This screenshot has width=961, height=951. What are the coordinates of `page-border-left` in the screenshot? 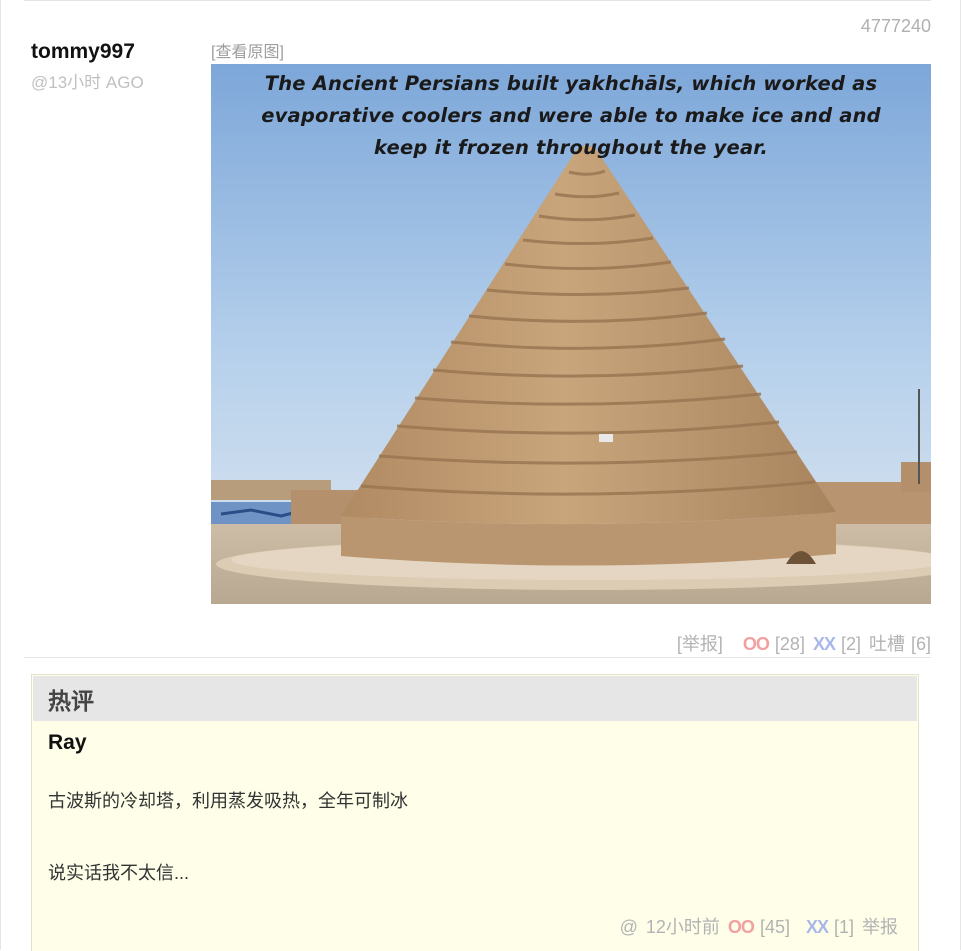 It's located at (0, 475).